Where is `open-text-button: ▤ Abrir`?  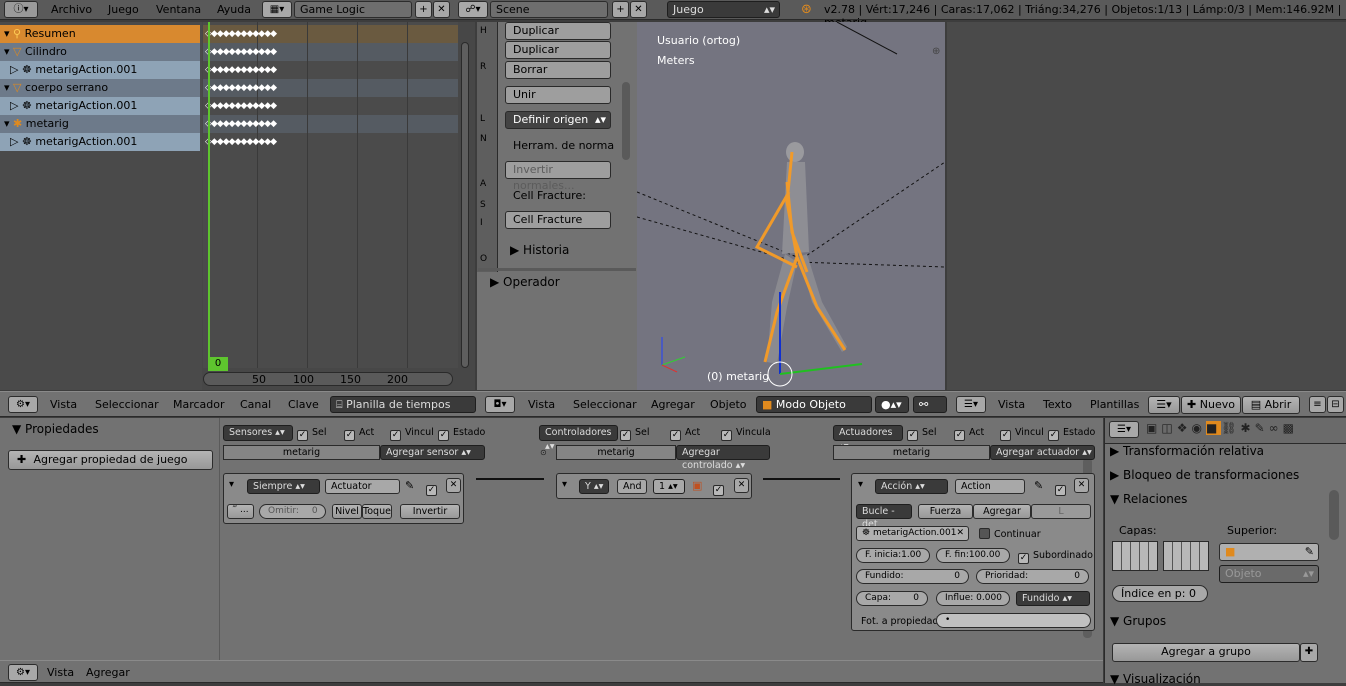
open-text-button: ▤ Abrir is located at coordinates (1271, 405).